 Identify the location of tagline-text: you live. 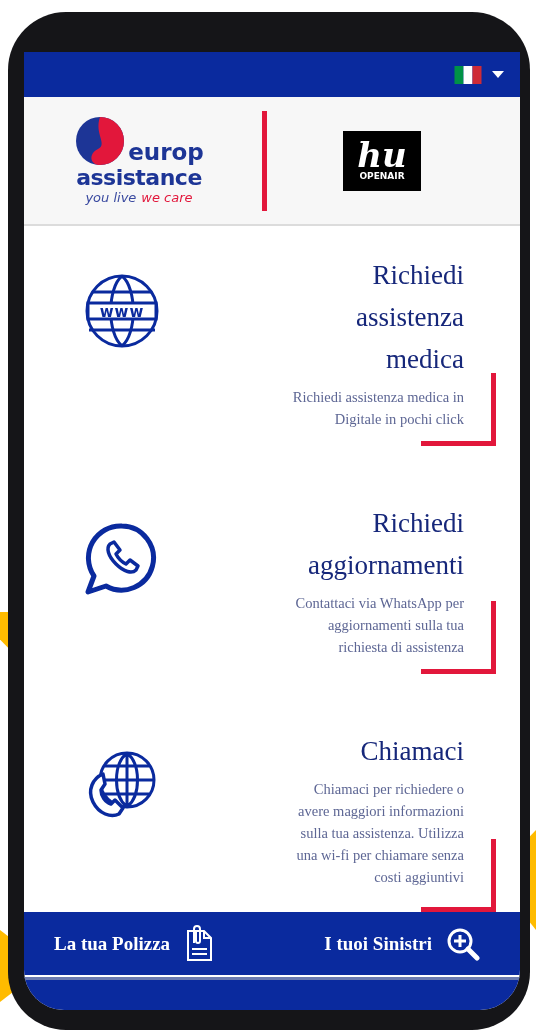
(111, 197).